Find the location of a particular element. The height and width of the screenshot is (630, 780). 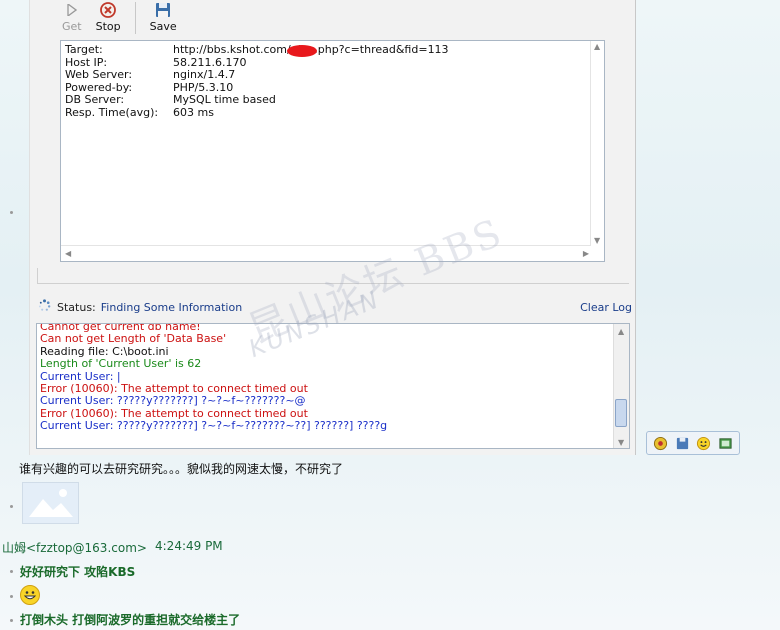

info-value: nginx/1.4.7 is located at coordinates (204, 74).